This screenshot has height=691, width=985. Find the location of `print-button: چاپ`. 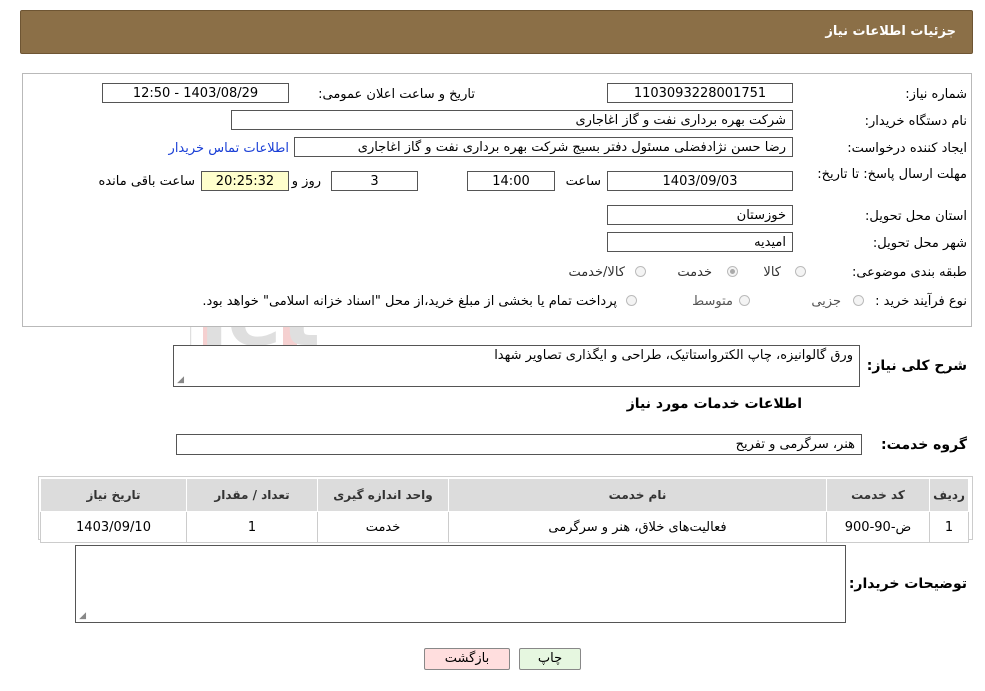

print-button: چاپ is located at coordinates (550, 659).